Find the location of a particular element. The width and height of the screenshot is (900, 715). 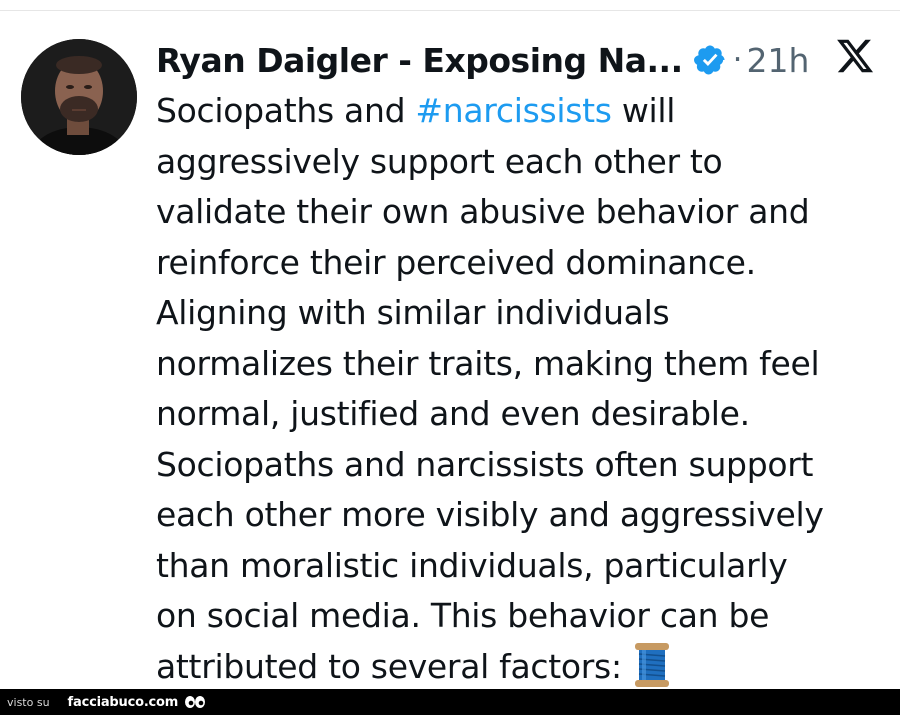

x-logo-icon is located at coordinates (855, 56).